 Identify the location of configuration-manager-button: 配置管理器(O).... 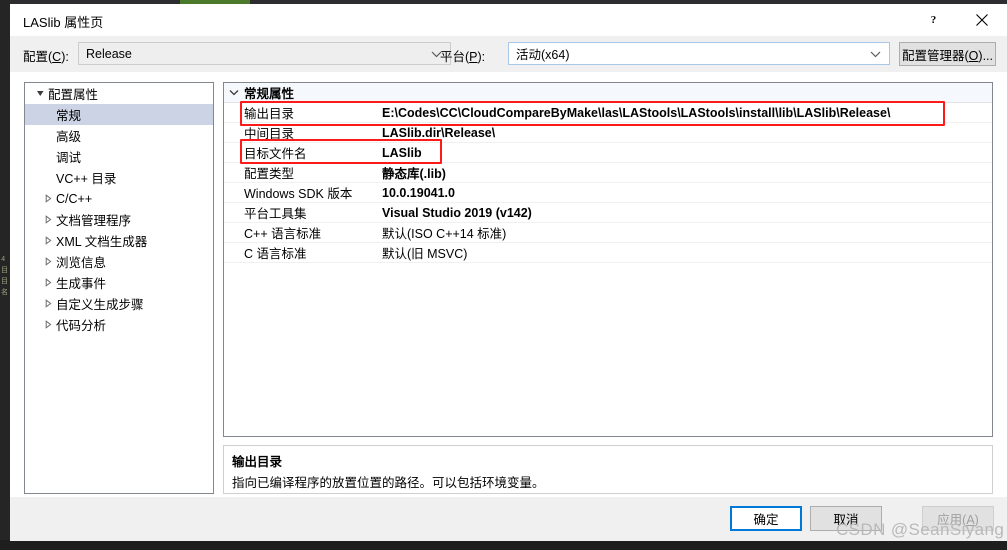
(947, 54).